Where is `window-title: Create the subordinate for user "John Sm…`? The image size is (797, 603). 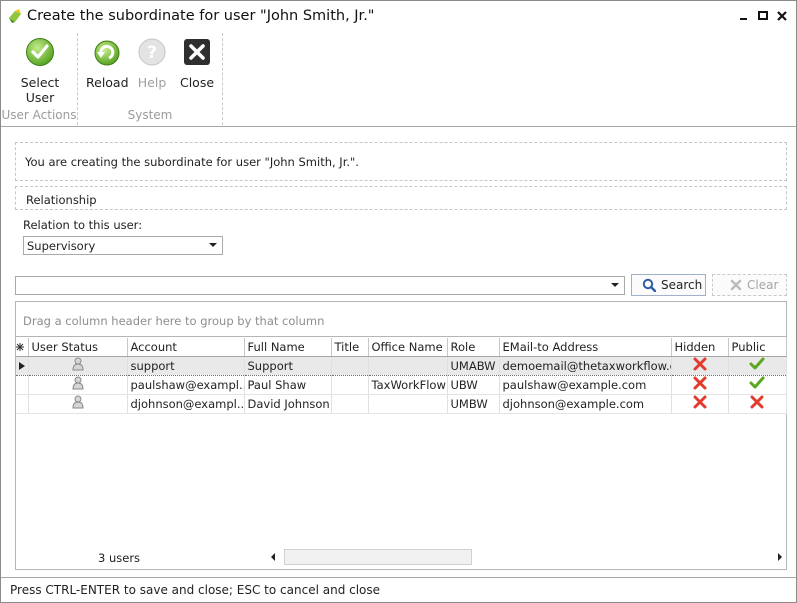
window-title: Create the subordinate for user "John Sm… is located at coordinates (201, 16).